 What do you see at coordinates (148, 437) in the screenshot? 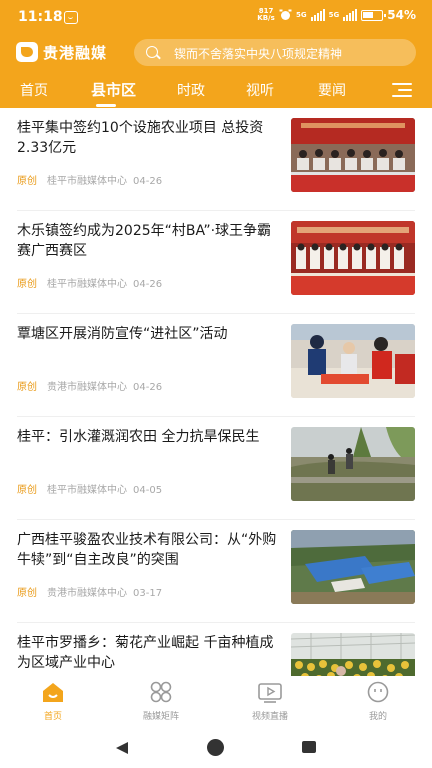
I see `news-title: 桂平：引水灌溉润农田 全力抗旱保民生` at bounding box center [148, 437].